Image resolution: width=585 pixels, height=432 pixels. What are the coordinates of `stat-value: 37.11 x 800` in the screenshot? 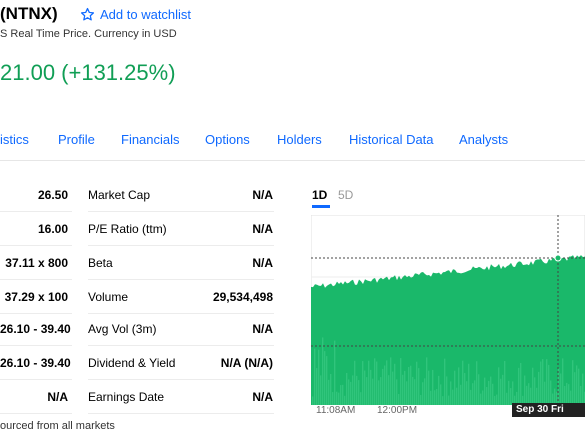 It's located at (36, 263).